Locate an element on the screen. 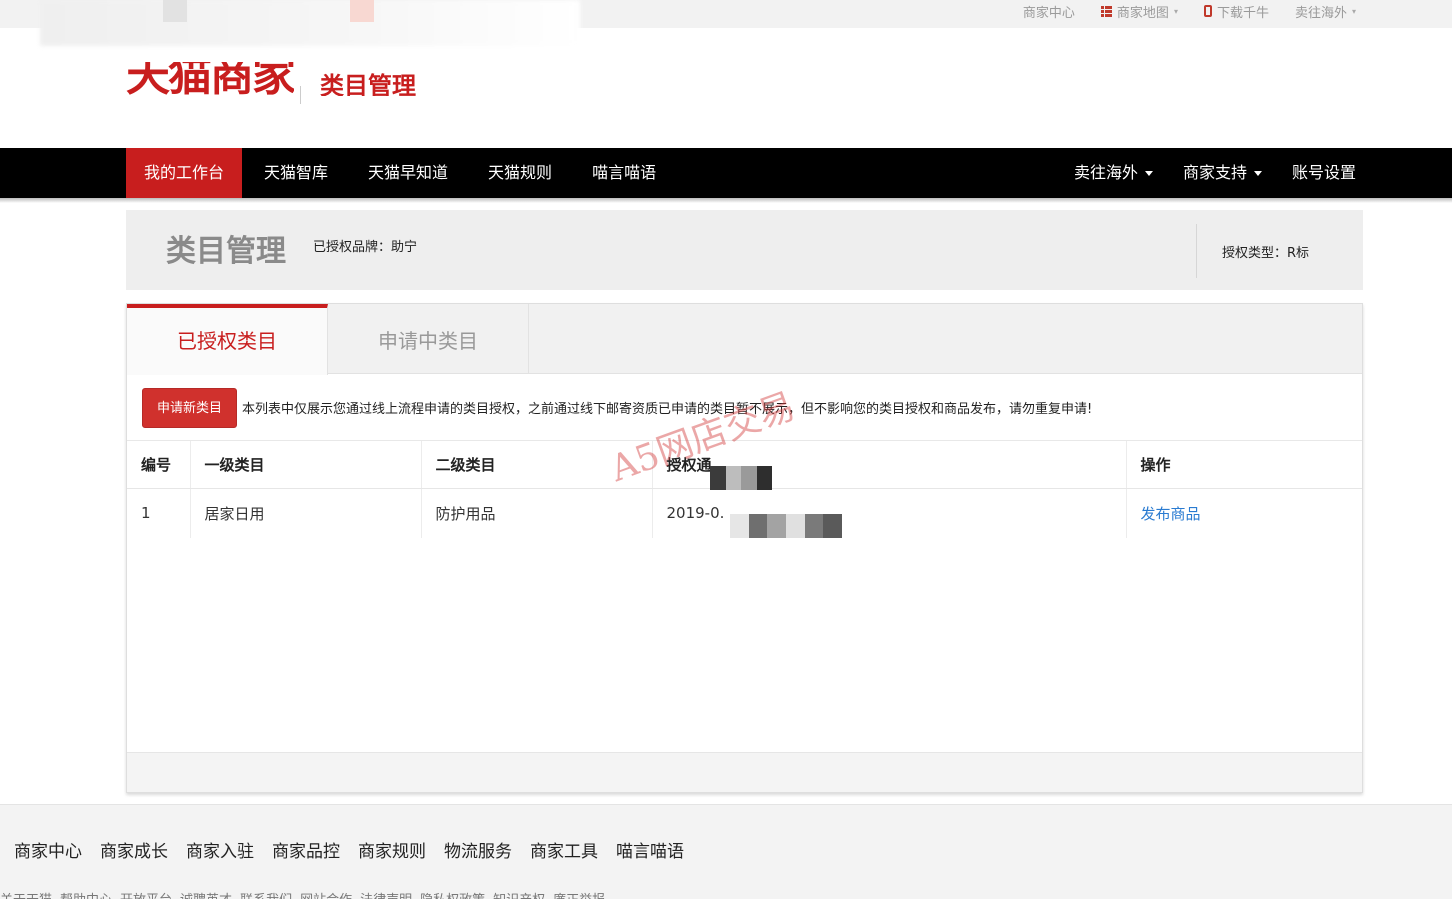  footer-link: 商家品控 is located at coordinates (306, 849).